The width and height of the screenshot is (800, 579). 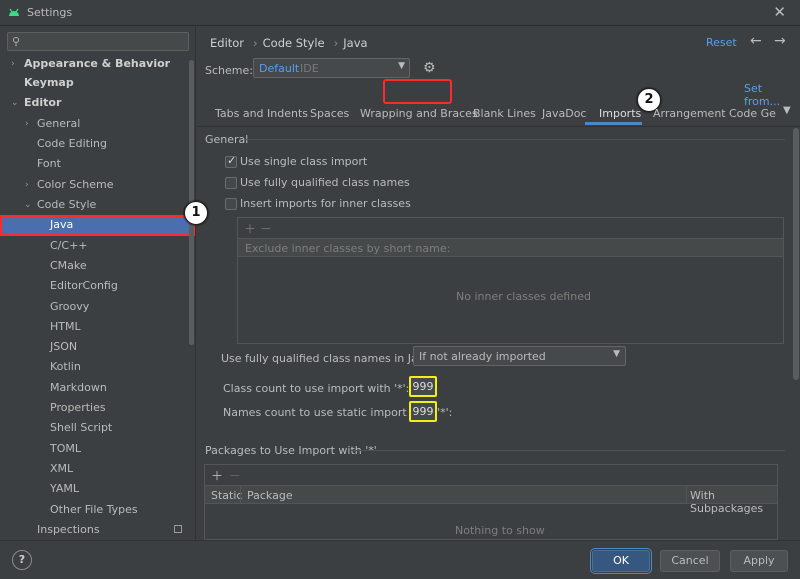 I want to click on help-icon: ?, so click(x=22, y=560).